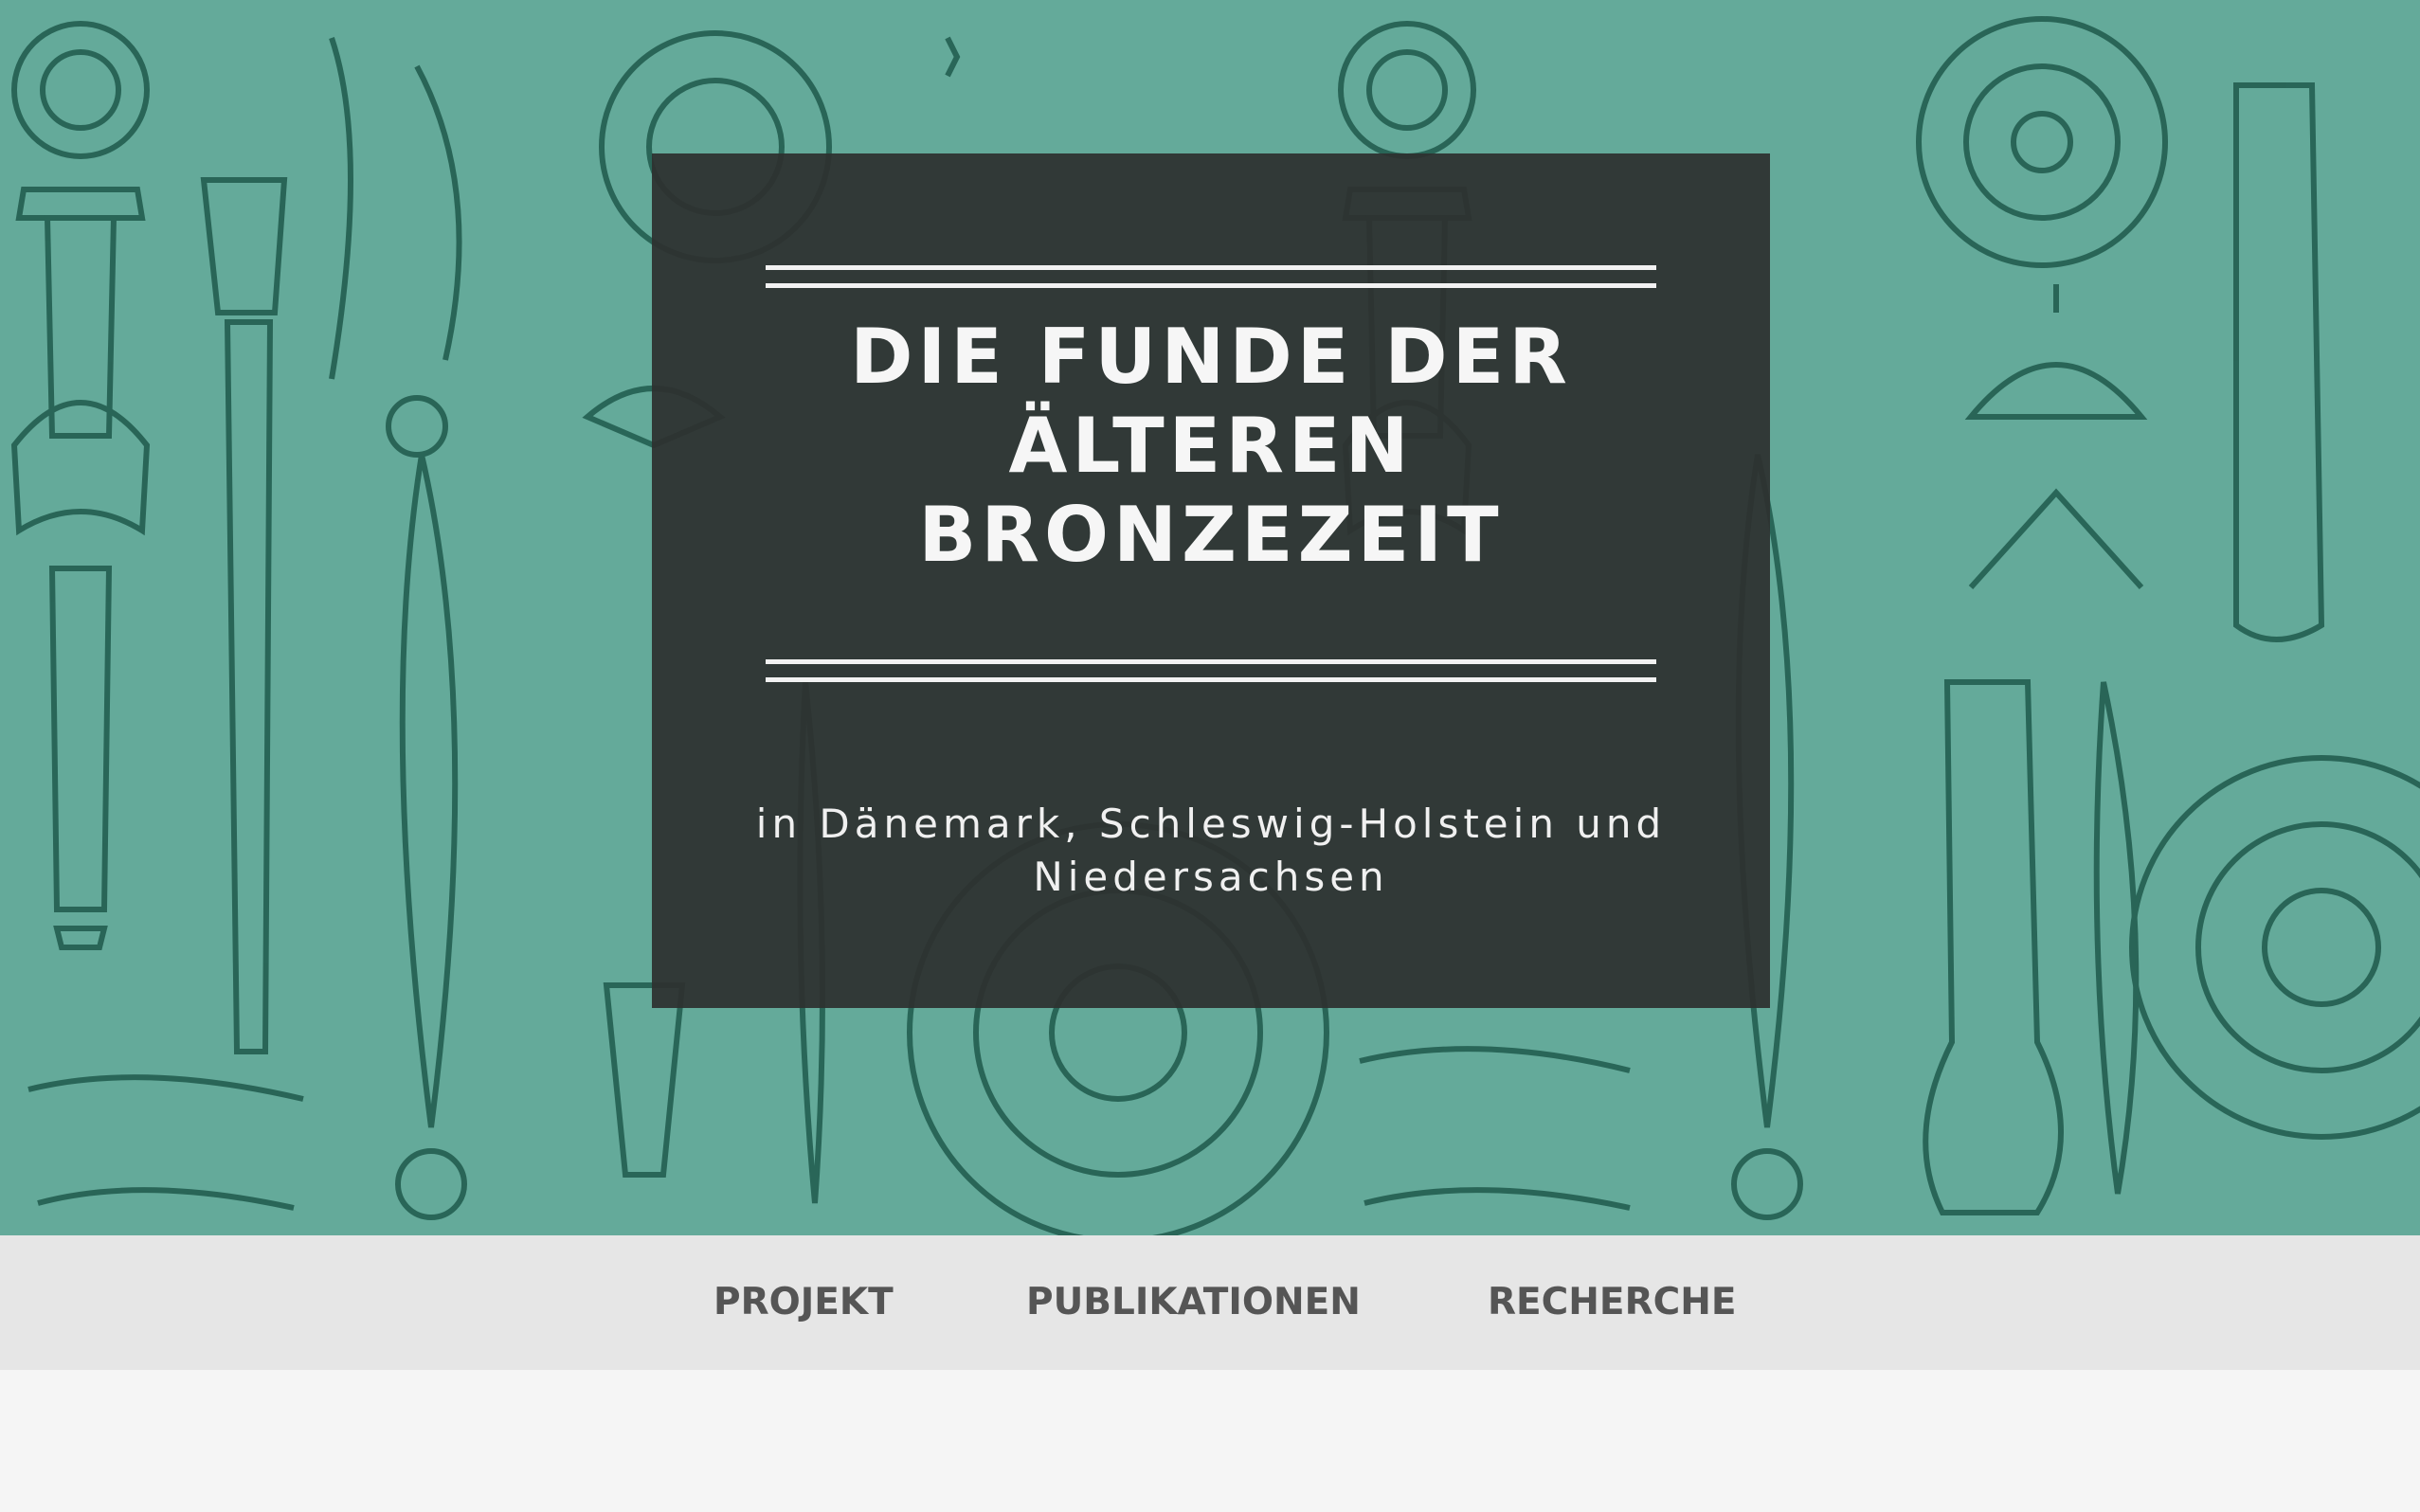  I want to click on main-navigation: PROJEKT PUBLIKATIONEN RECHERCHE, so click(1210, 1302).